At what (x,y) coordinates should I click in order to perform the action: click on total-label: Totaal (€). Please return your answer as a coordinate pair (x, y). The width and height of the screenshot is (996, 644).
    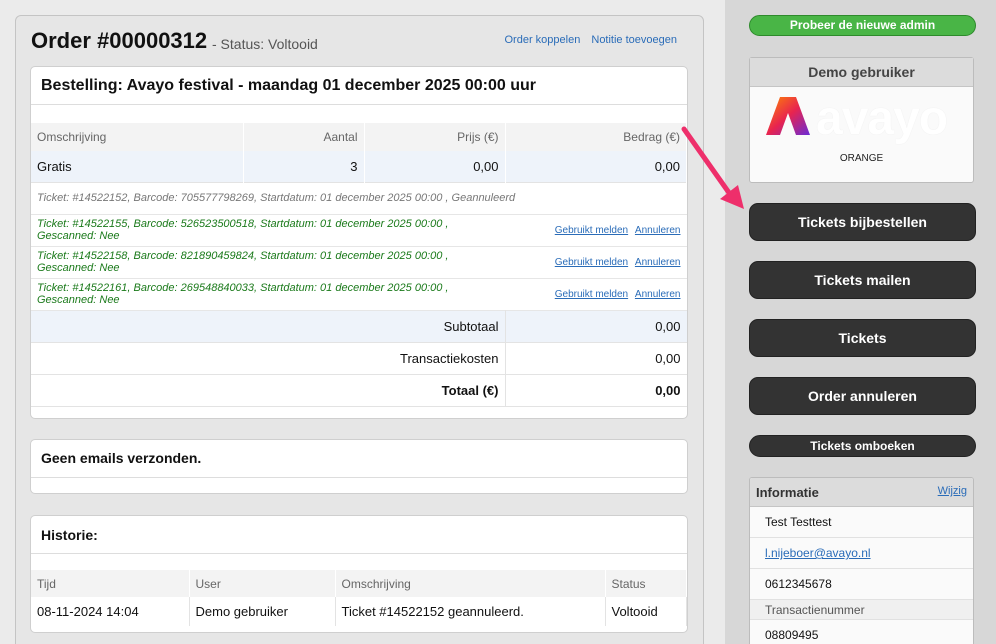
    Looking at the image, I should click on (268, 390).